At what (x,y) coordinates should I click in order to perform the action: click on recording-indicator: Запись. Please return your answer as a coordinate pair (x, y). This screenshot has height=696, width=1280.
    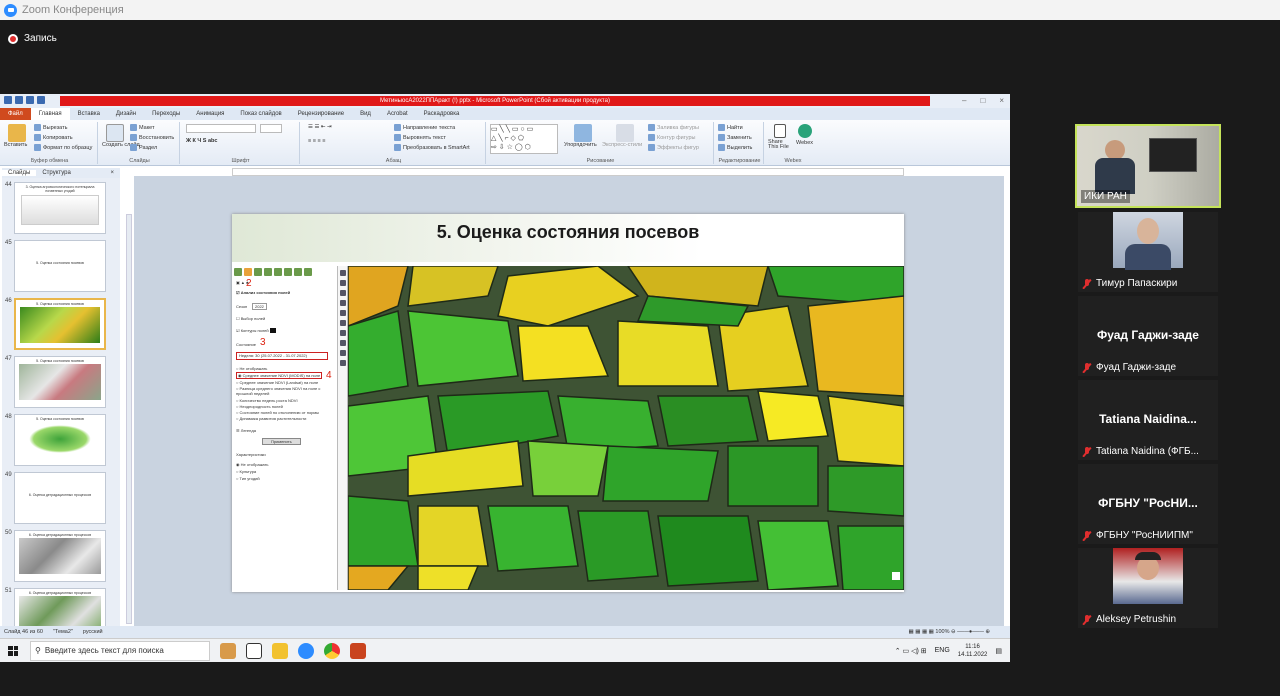
    Looking at the image, I should click on (32, 38).